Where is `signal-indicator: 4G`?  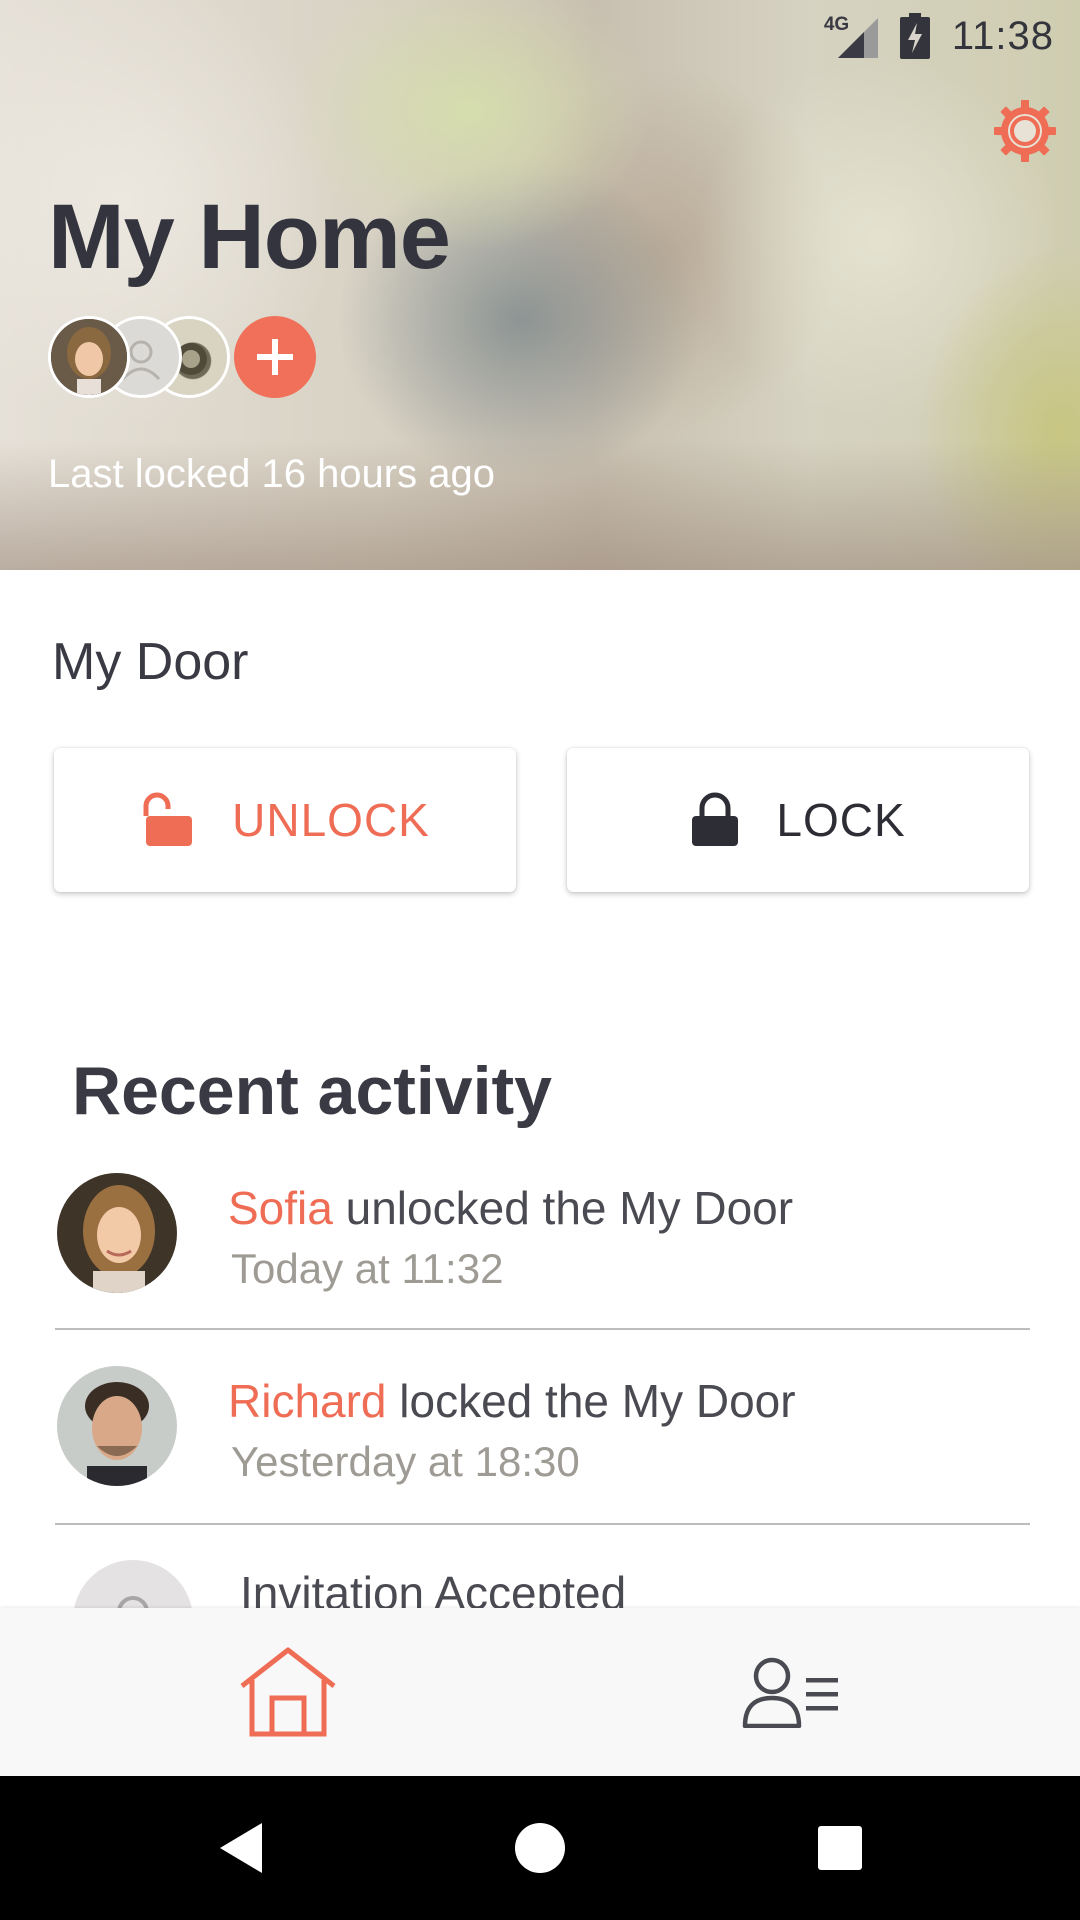 signal-indicator: 4G is located at coordinates (850, 36).